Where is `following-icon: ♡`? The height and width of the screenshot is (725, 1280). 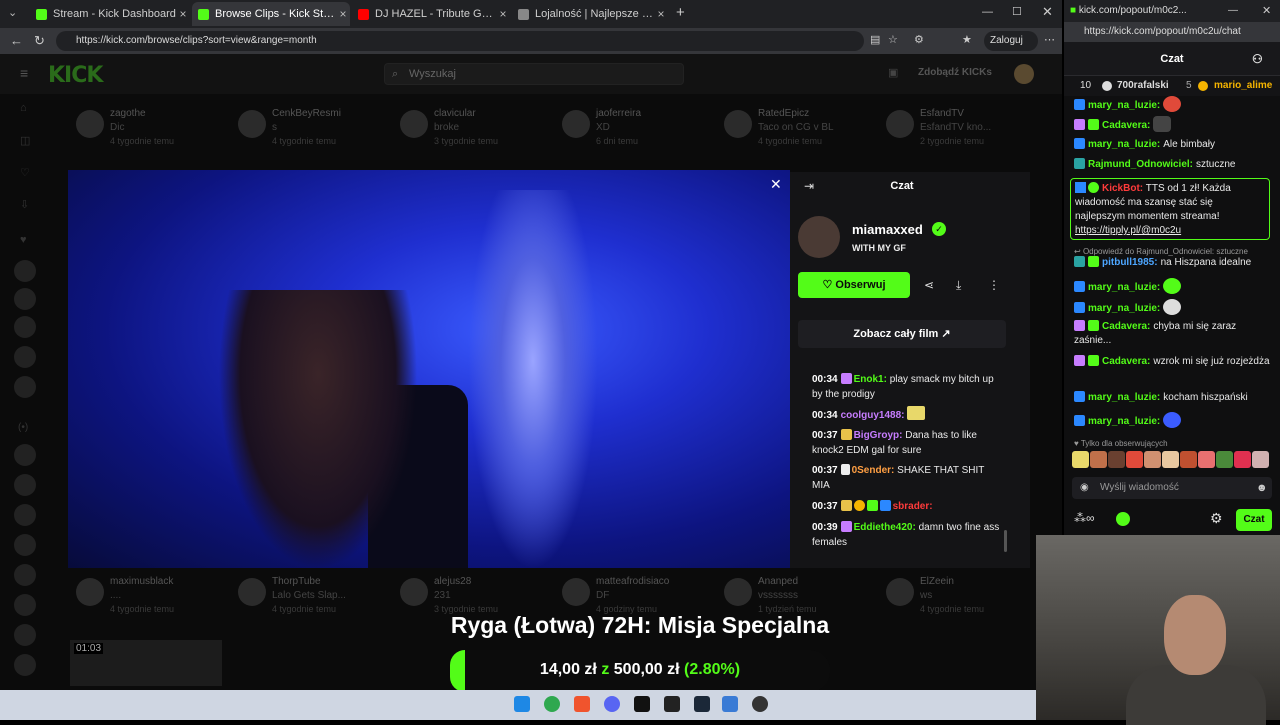 following-icon: ♡ is located at coordinates (25, 172).